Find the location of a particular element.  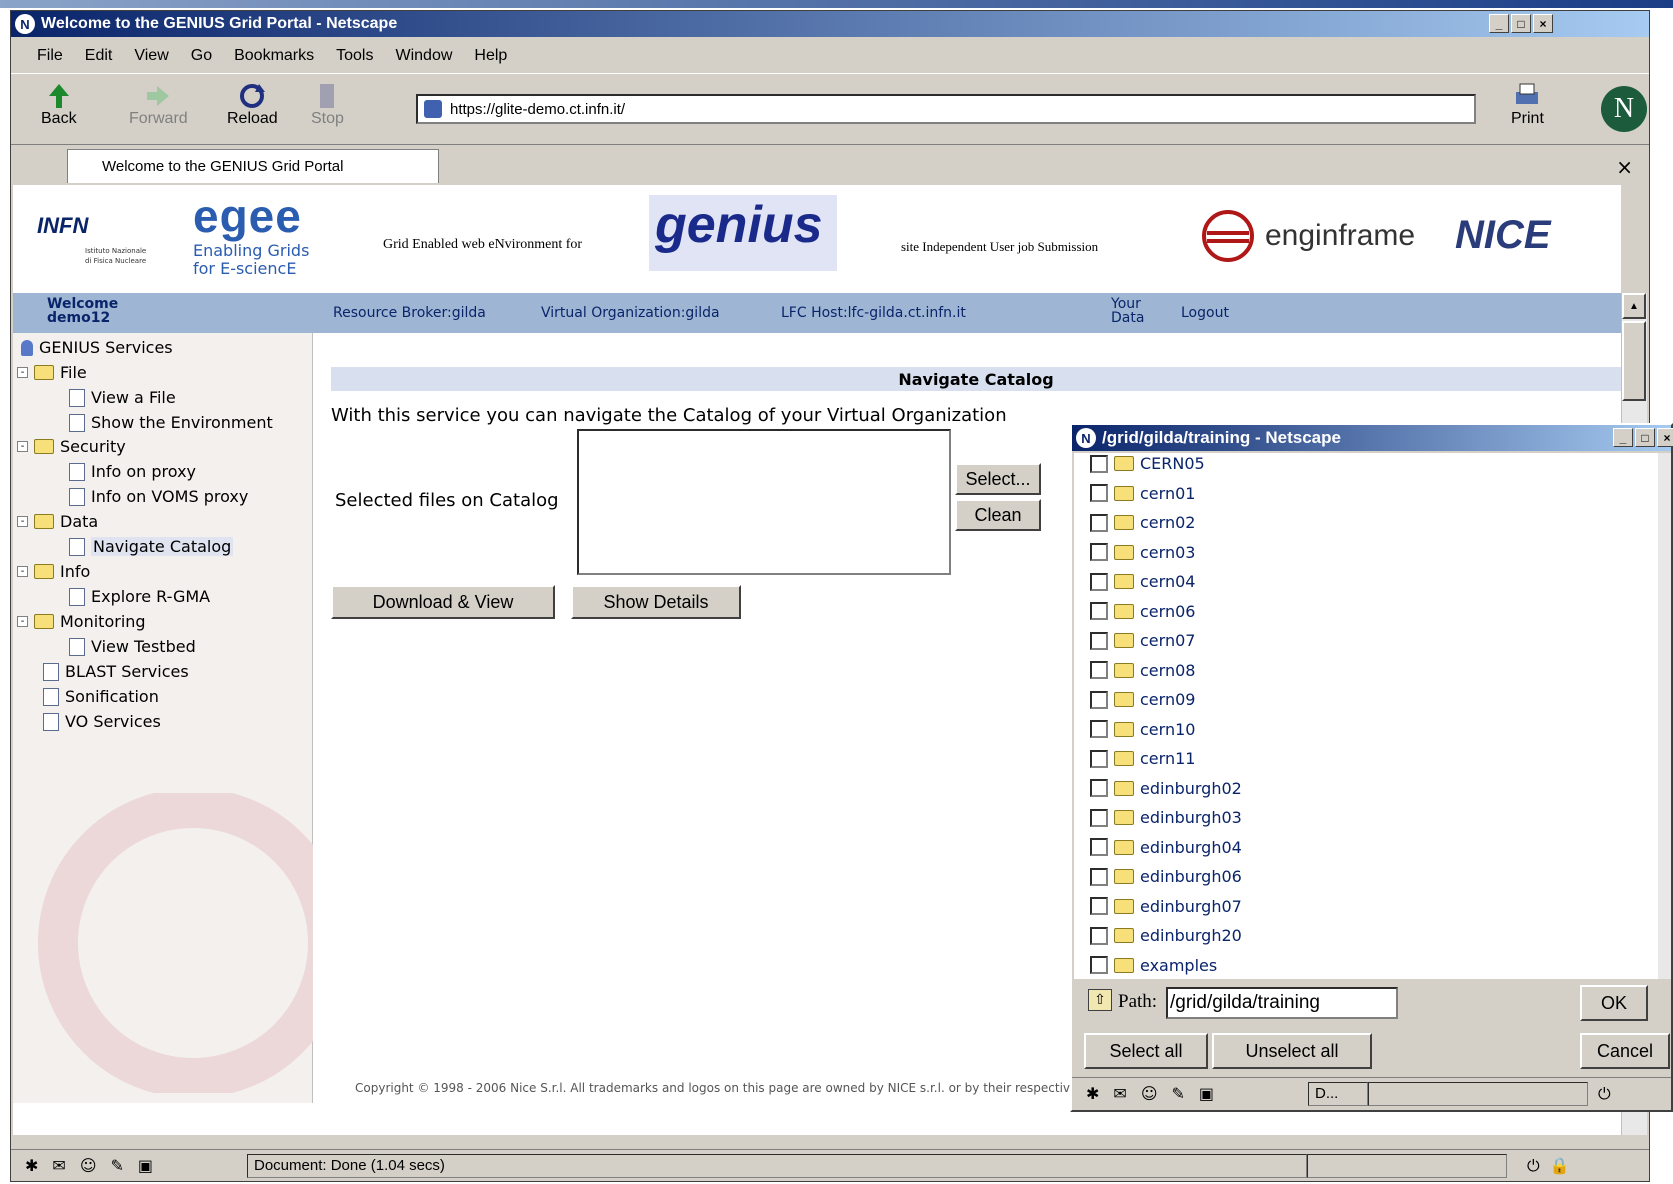

file-name: edinburgh03 is located at coordinates (1191, 817).